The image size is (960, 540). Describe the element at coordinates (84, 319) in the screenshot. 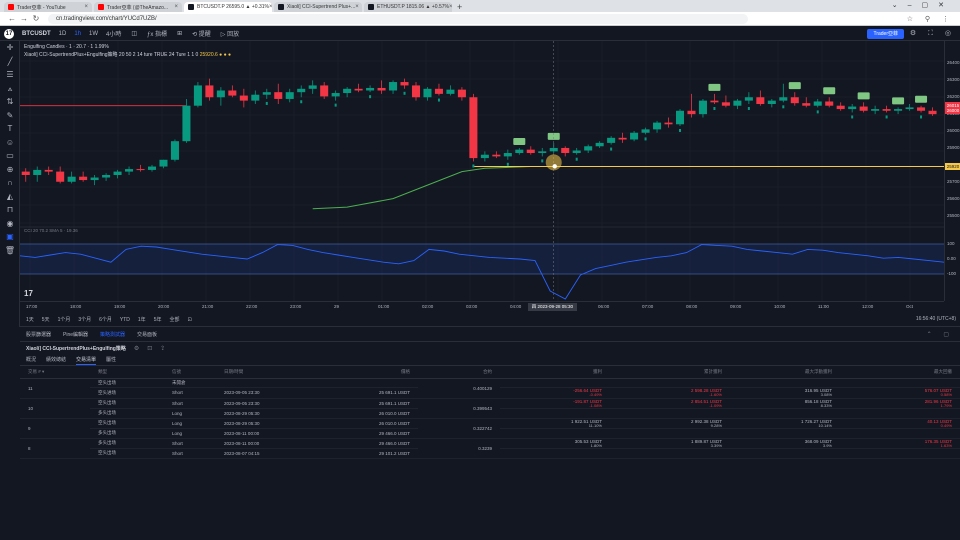

I see `range-3m: 3个月` at that location.